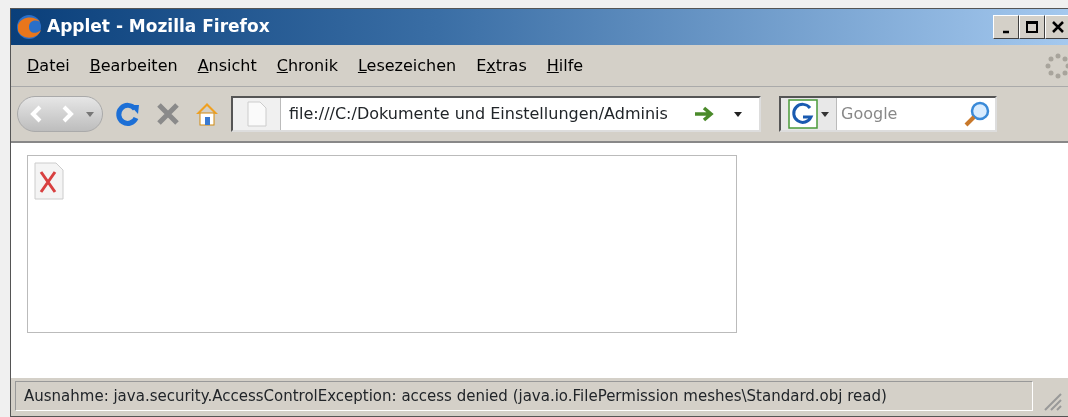 Image resolution: width=1068 pixels, height=417 pixels. What do you see at coordinates (809, 114) in the screenshot?
I see `search-engine-button` at bounding box center [809, 114].